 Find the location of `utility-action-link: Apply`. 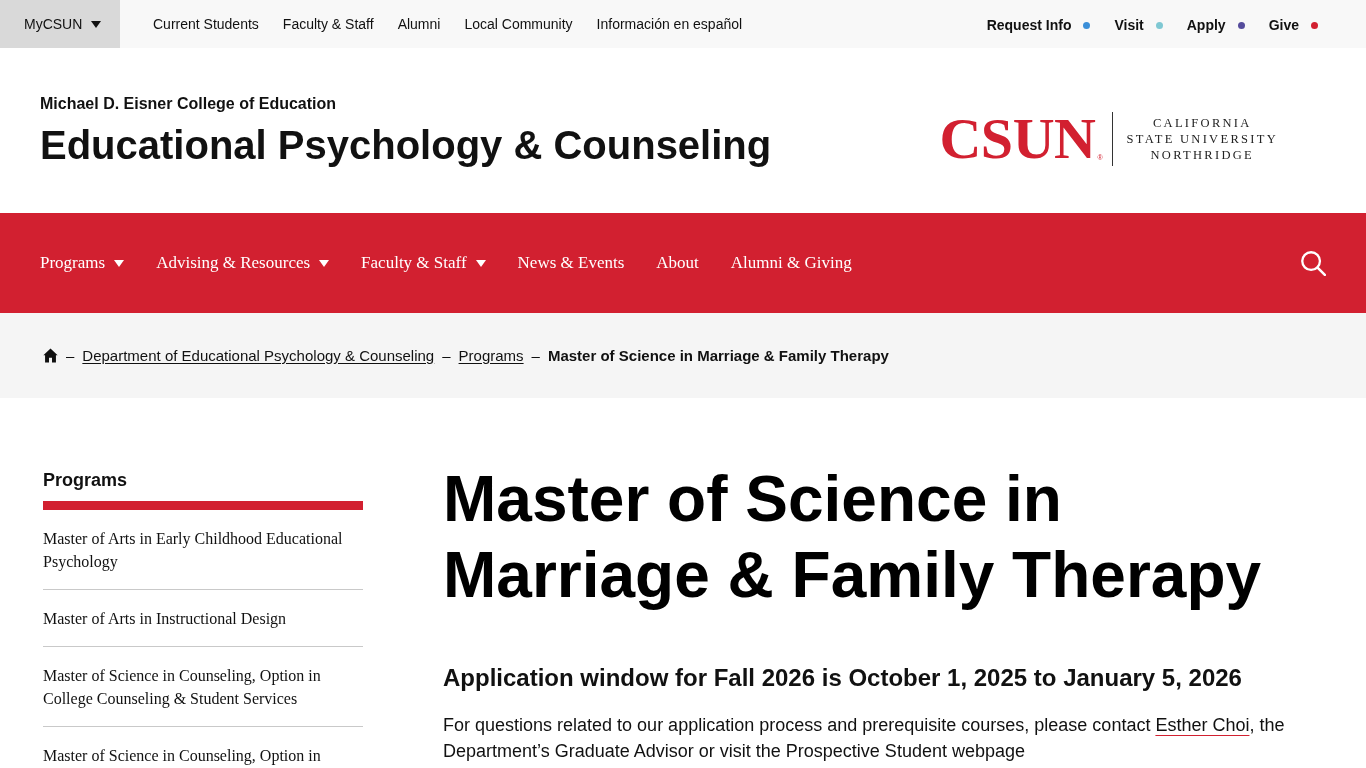

utility-action-link: Apply is located at coordinates (1215, 24).